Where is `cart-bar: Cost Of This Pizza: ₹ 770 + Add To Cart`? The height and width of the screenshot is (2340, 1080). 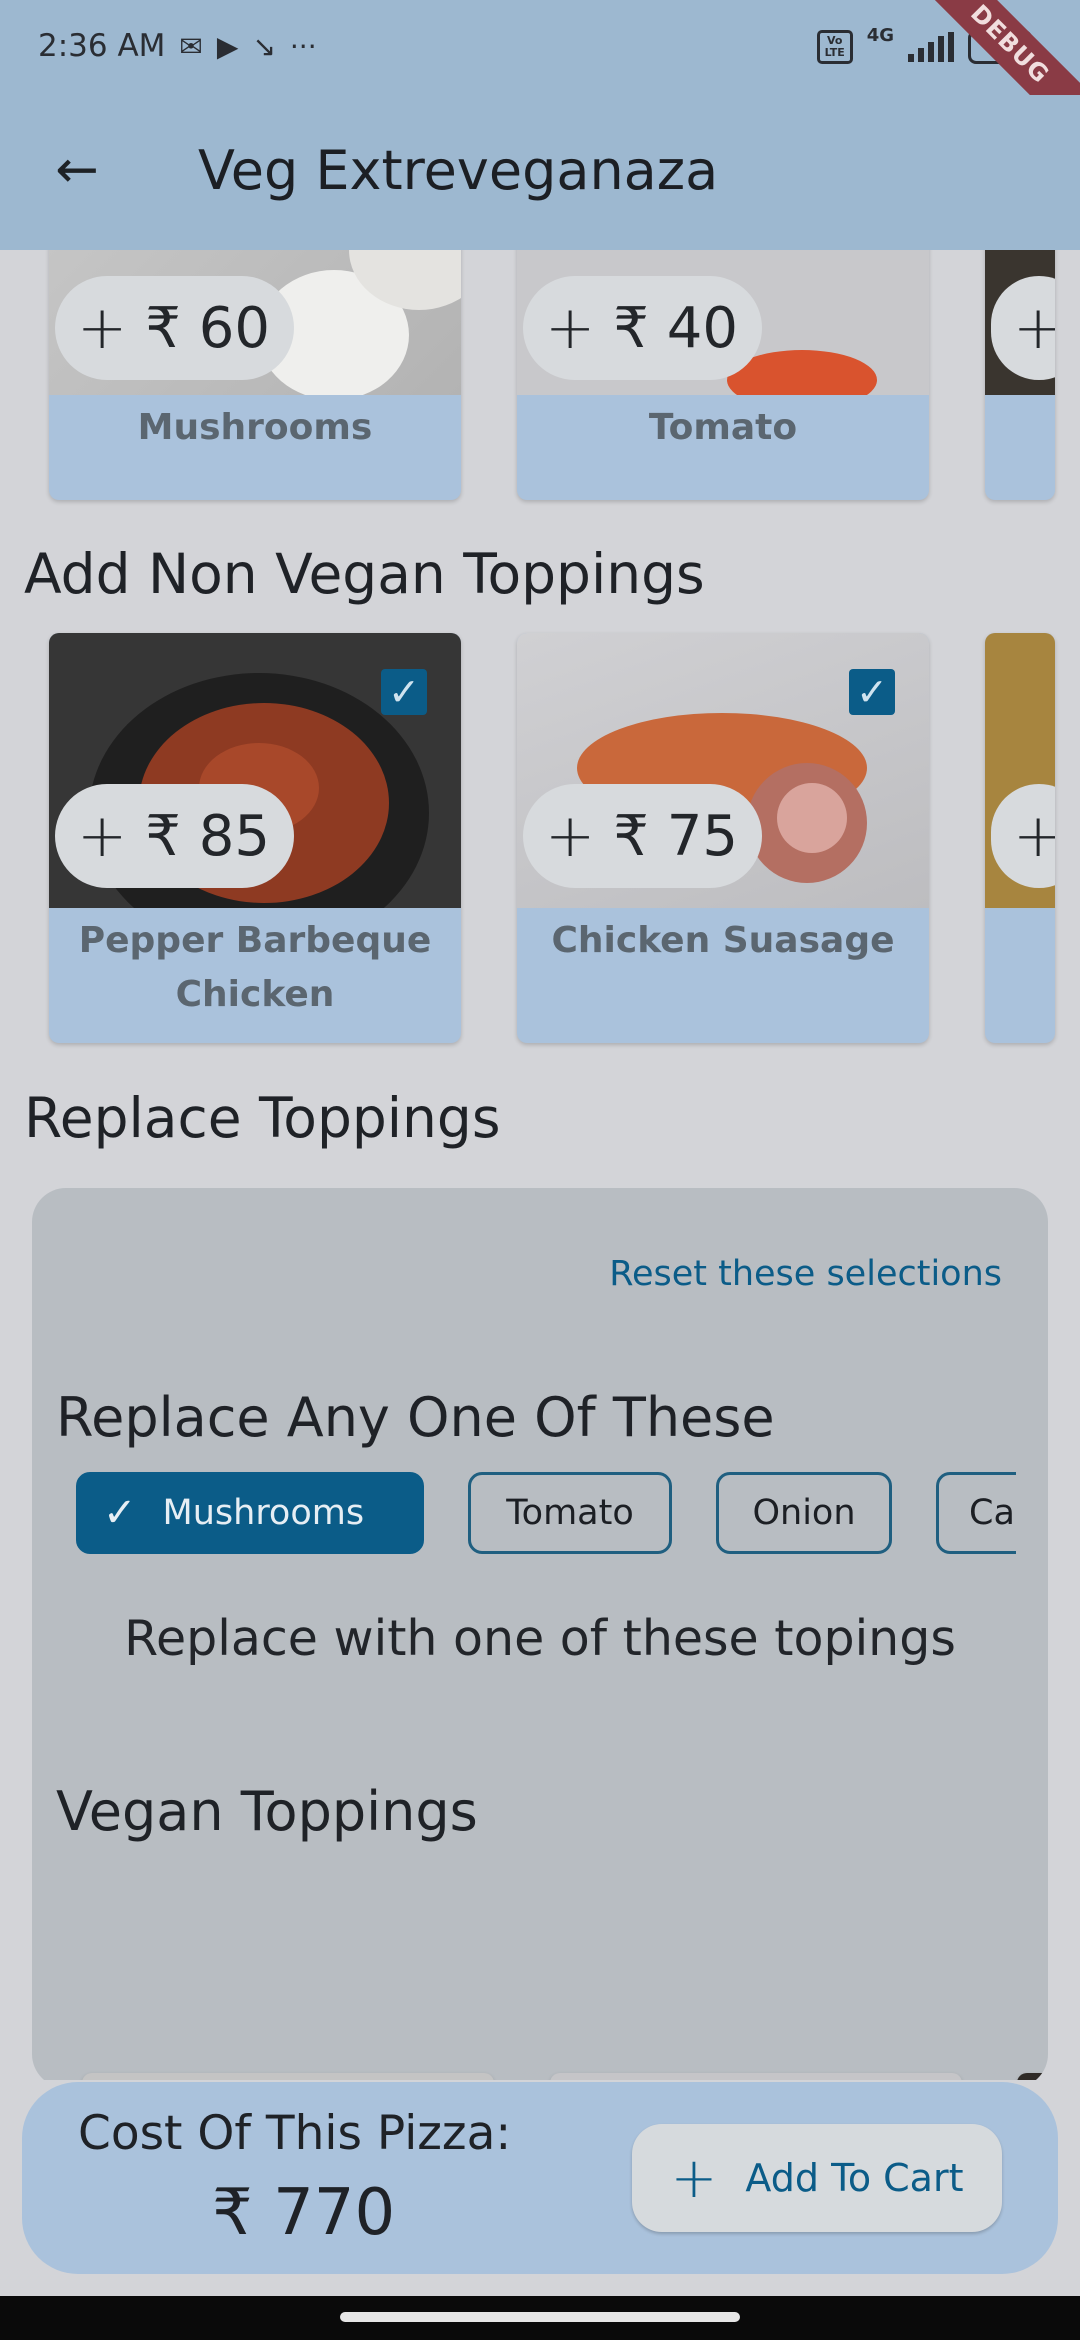 cart-bar: Cost Of This Pizza: ₹ 770 + Add To Cart is located at coordinates (540, 2178).